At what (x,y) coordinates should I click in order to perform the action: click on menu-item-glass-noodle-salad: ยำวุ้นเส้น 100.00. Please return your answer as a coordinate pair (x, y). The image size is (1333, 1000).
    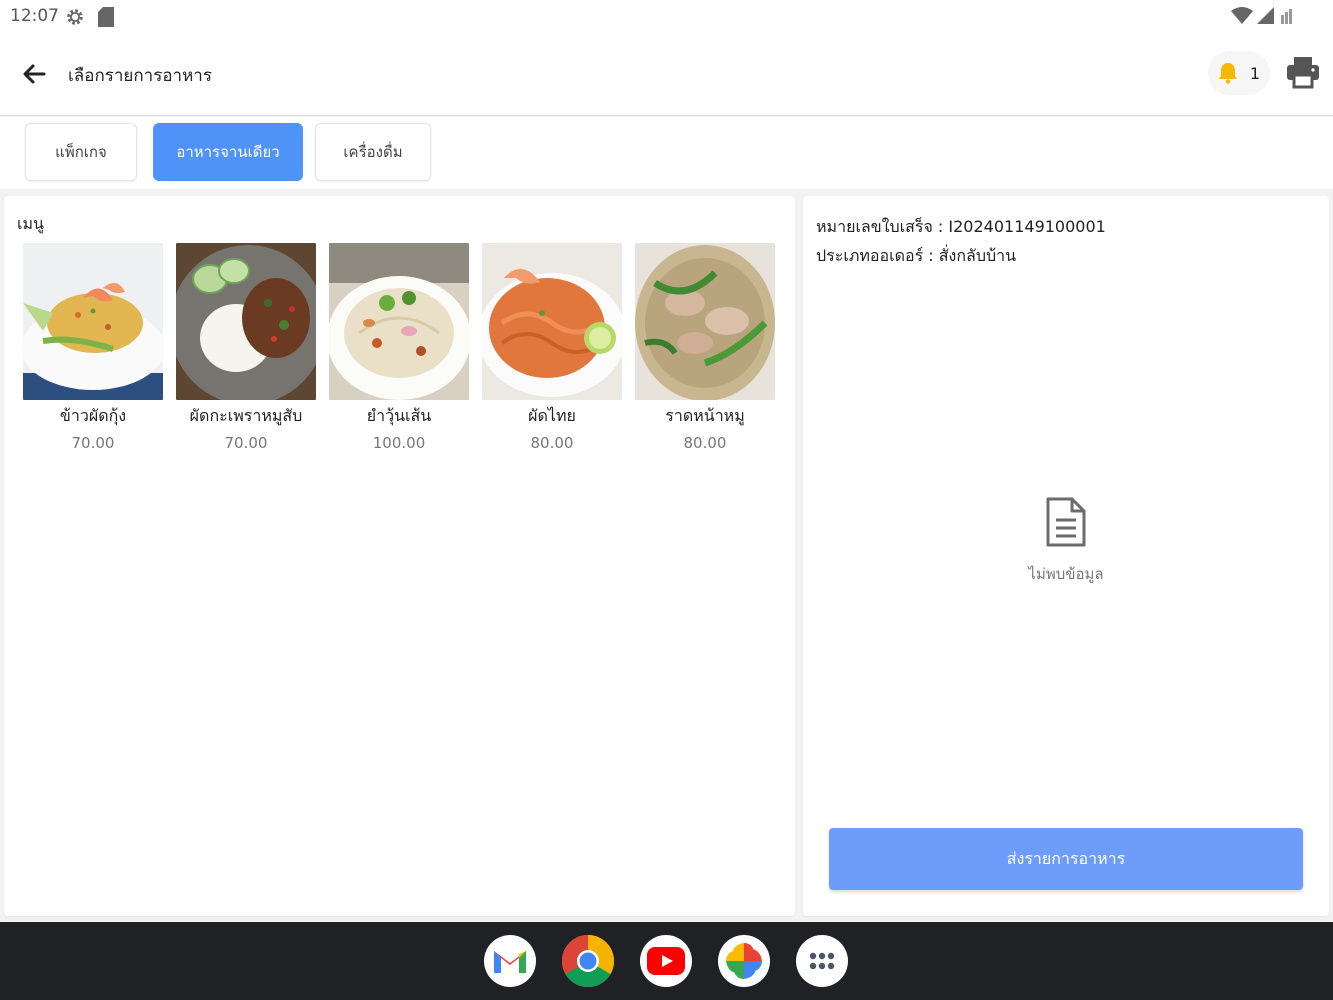
    Looking at the image, I should click on (399, 347).